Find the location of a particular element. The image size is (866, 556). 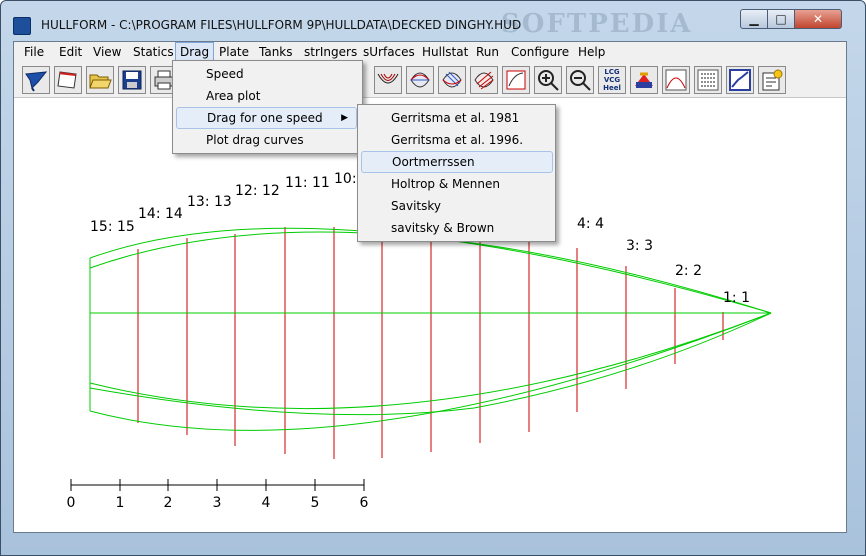

area-curve-icon is located at coordinates (676, 80).